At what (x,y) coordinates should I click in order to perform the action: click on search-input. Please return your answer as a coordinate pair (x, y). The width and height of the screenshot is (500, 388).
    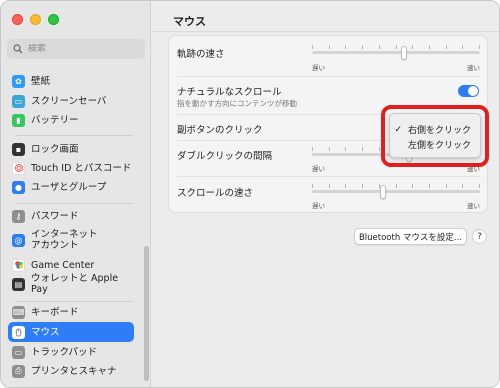
    Looking at the image, I should click on (83, 49).